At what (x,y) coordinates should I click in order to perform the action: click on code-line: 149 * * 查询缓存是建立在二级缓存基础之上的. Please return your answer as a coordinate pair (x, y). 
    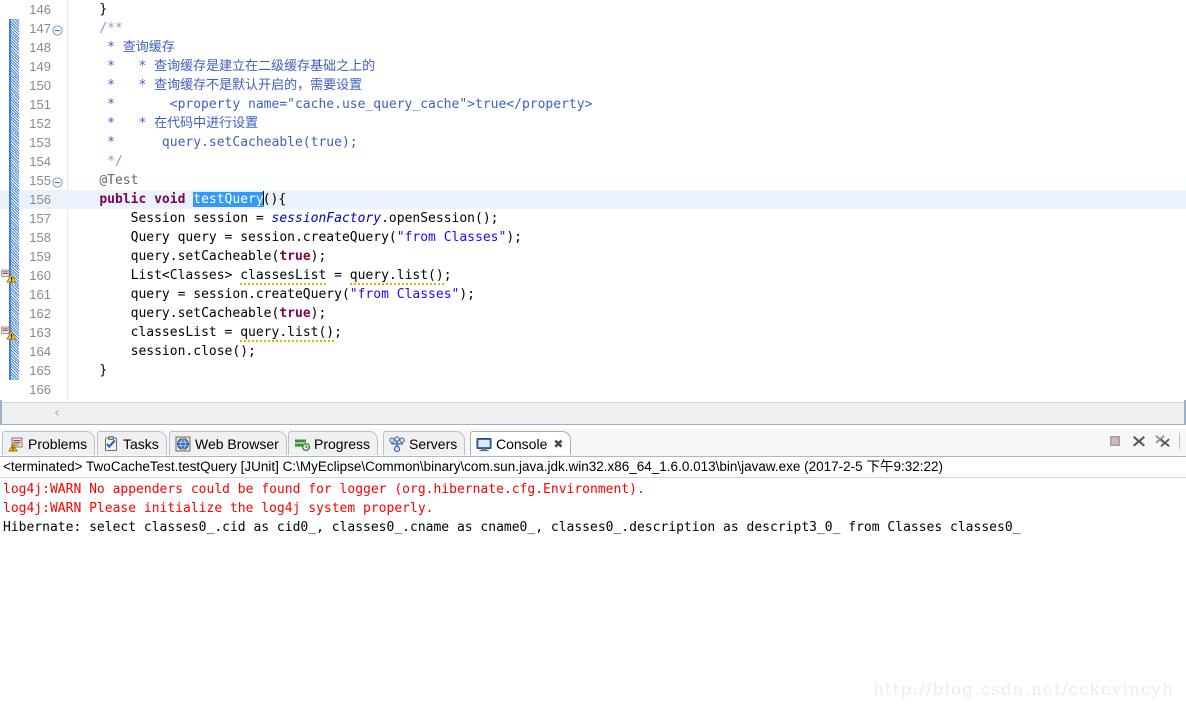
    Looking at the image, I should click on (593, 66).